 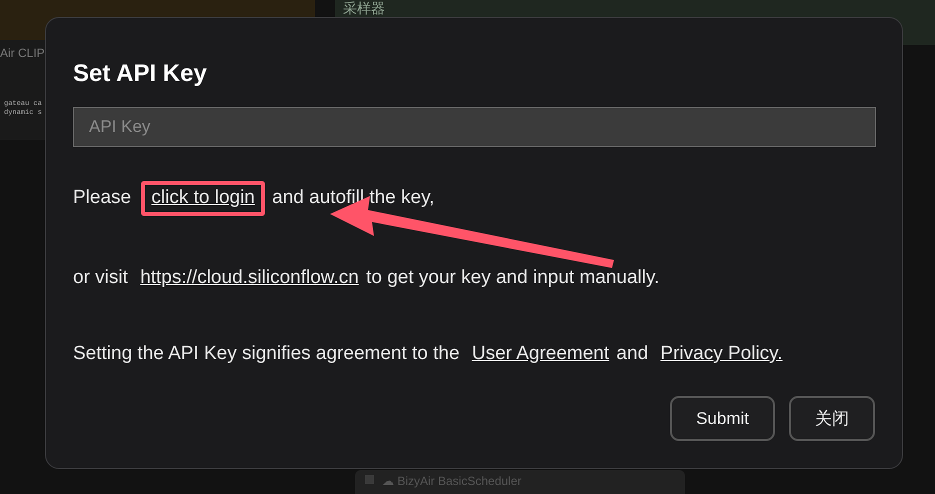 What do you see at coordinates (364, 8) in the screenshot?
I see `node-title: 采样器` at bounding box center [364, 8].